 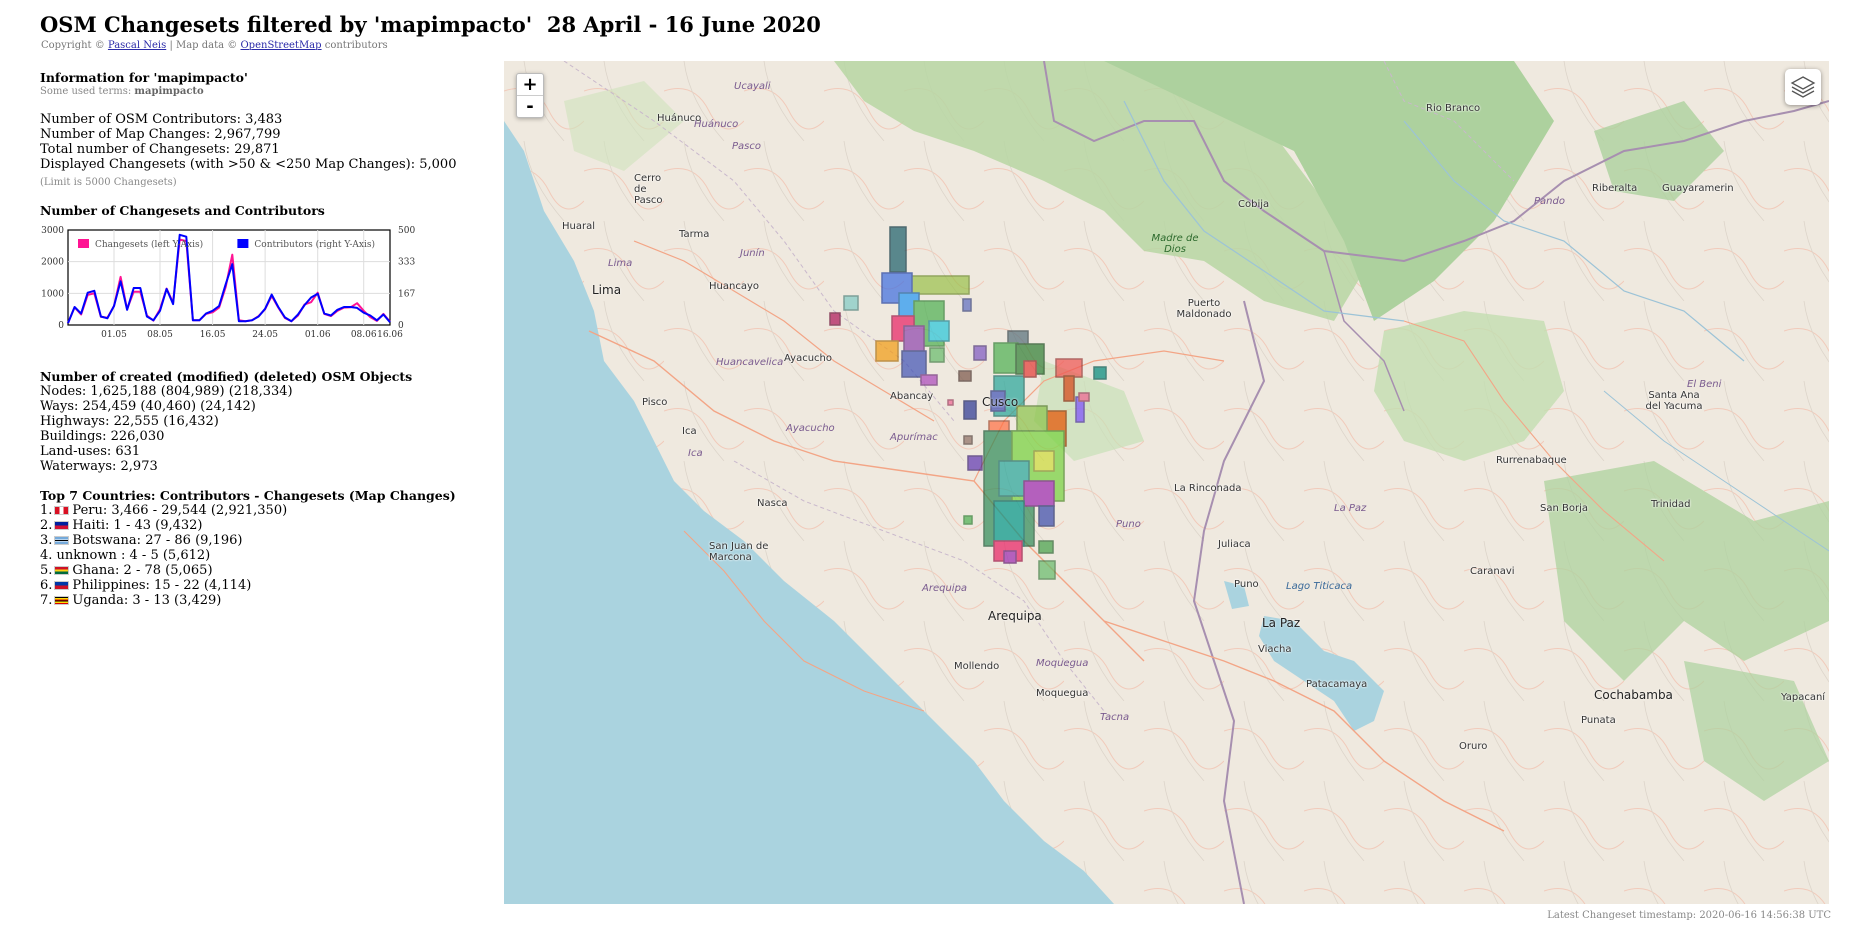 I want to click on x-tick-label: 16.05, so click(x=213, y=335).